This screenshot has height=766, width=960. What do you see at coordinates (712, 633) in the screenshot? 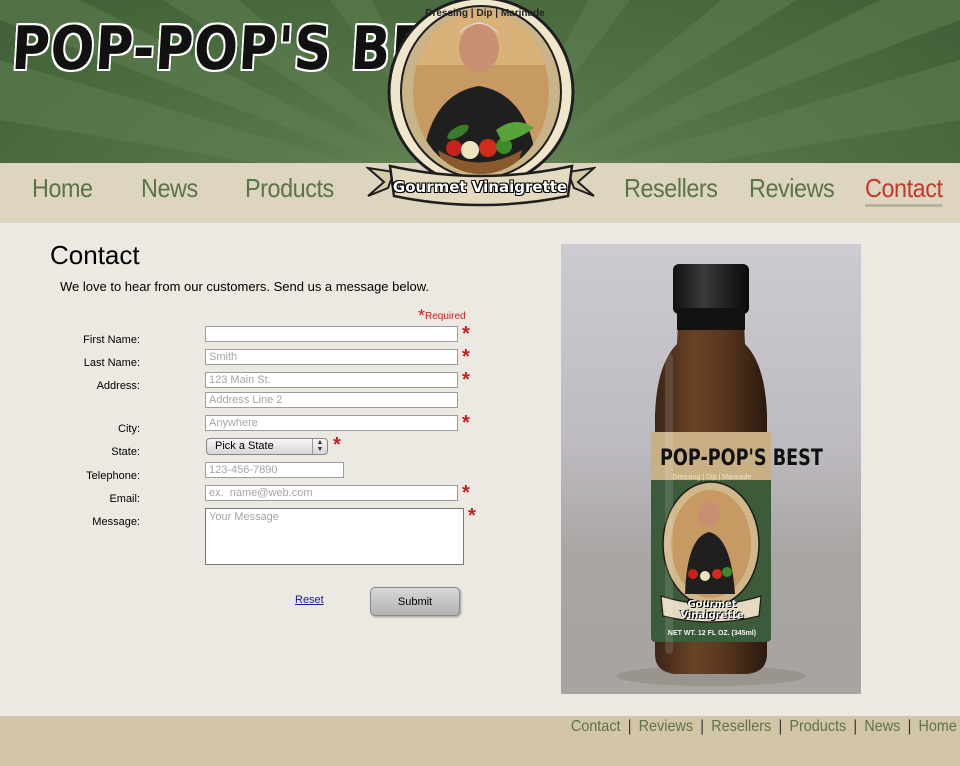
I see `bottle-net-weight: NET WT. 12 FL OZ. (345ml)` at bounding box center [712, 633].